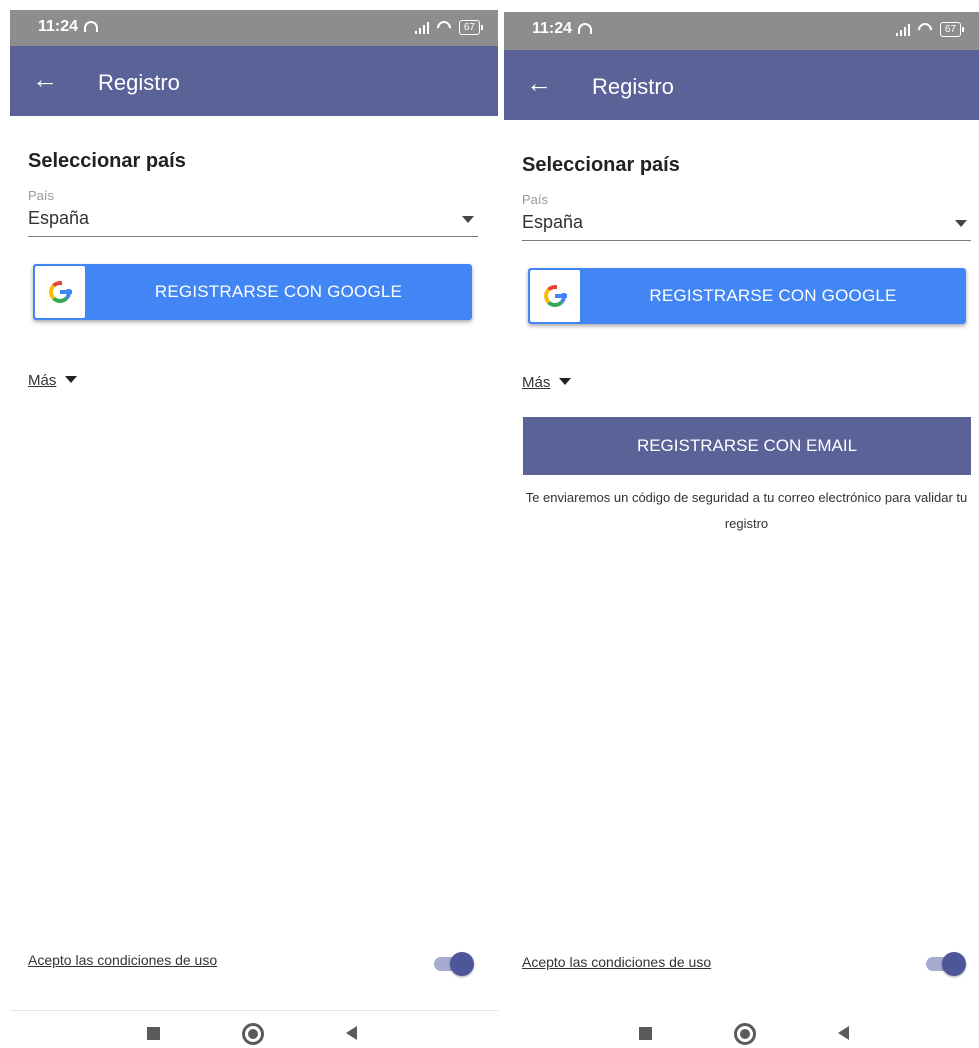 The height and width of the screenshot is (1048, 979). What do you see at coordinates (747, 446) in the screenshot?
I see `email-signup-button: REGISTRARSE CON EMAIL` at bounding box center [747, 446].